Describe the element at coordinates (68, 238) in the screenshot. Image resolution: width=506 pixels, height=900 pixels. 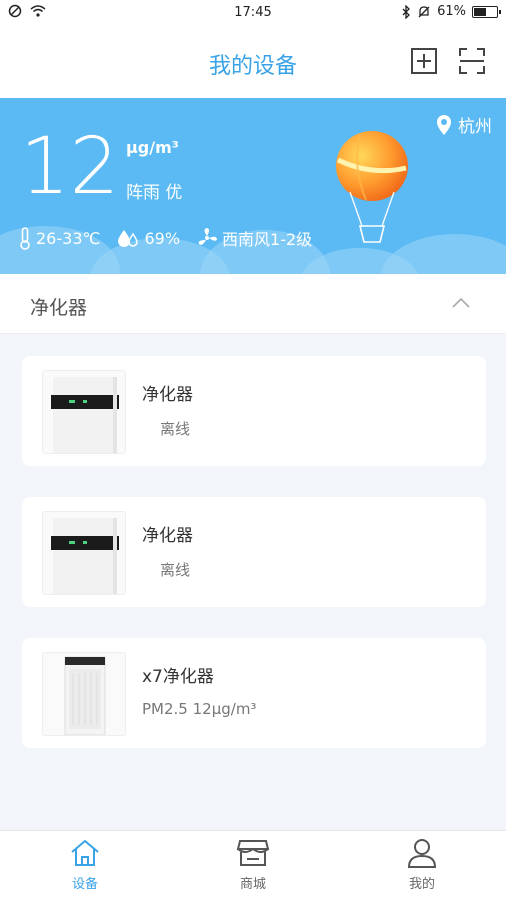
I see `temperature: 26-33℃` at that location.